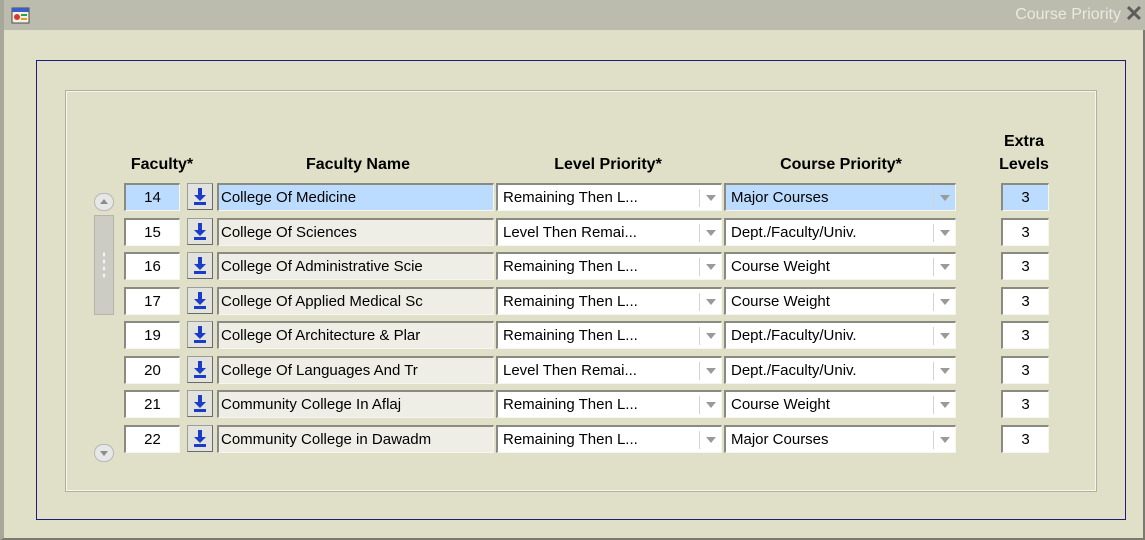 Image resolution: width=1145 pixels, height=540 pixels. Describe the element at coordinates (152, 404) in the screenshot. I see `faculty-code-field: 21` at that location.